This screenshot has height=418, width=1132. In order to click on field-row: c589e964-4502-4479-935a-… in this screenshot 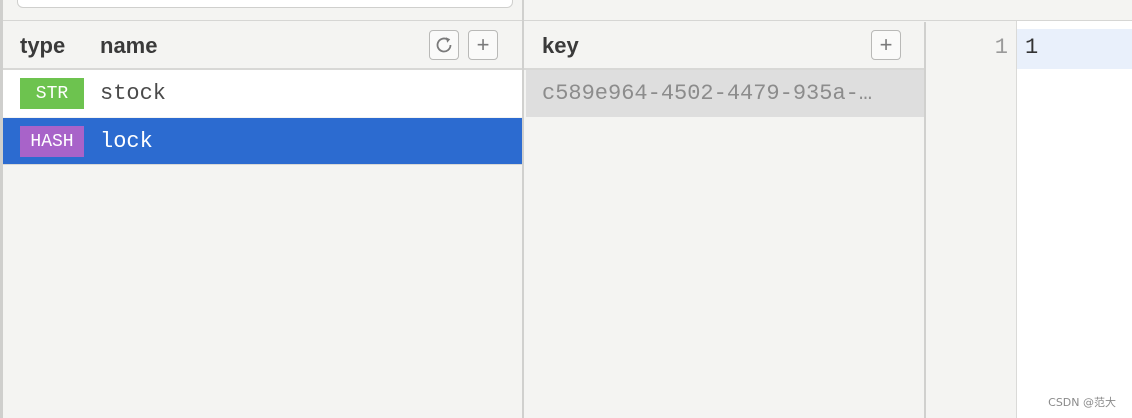, I will do `click(725, 93)`.